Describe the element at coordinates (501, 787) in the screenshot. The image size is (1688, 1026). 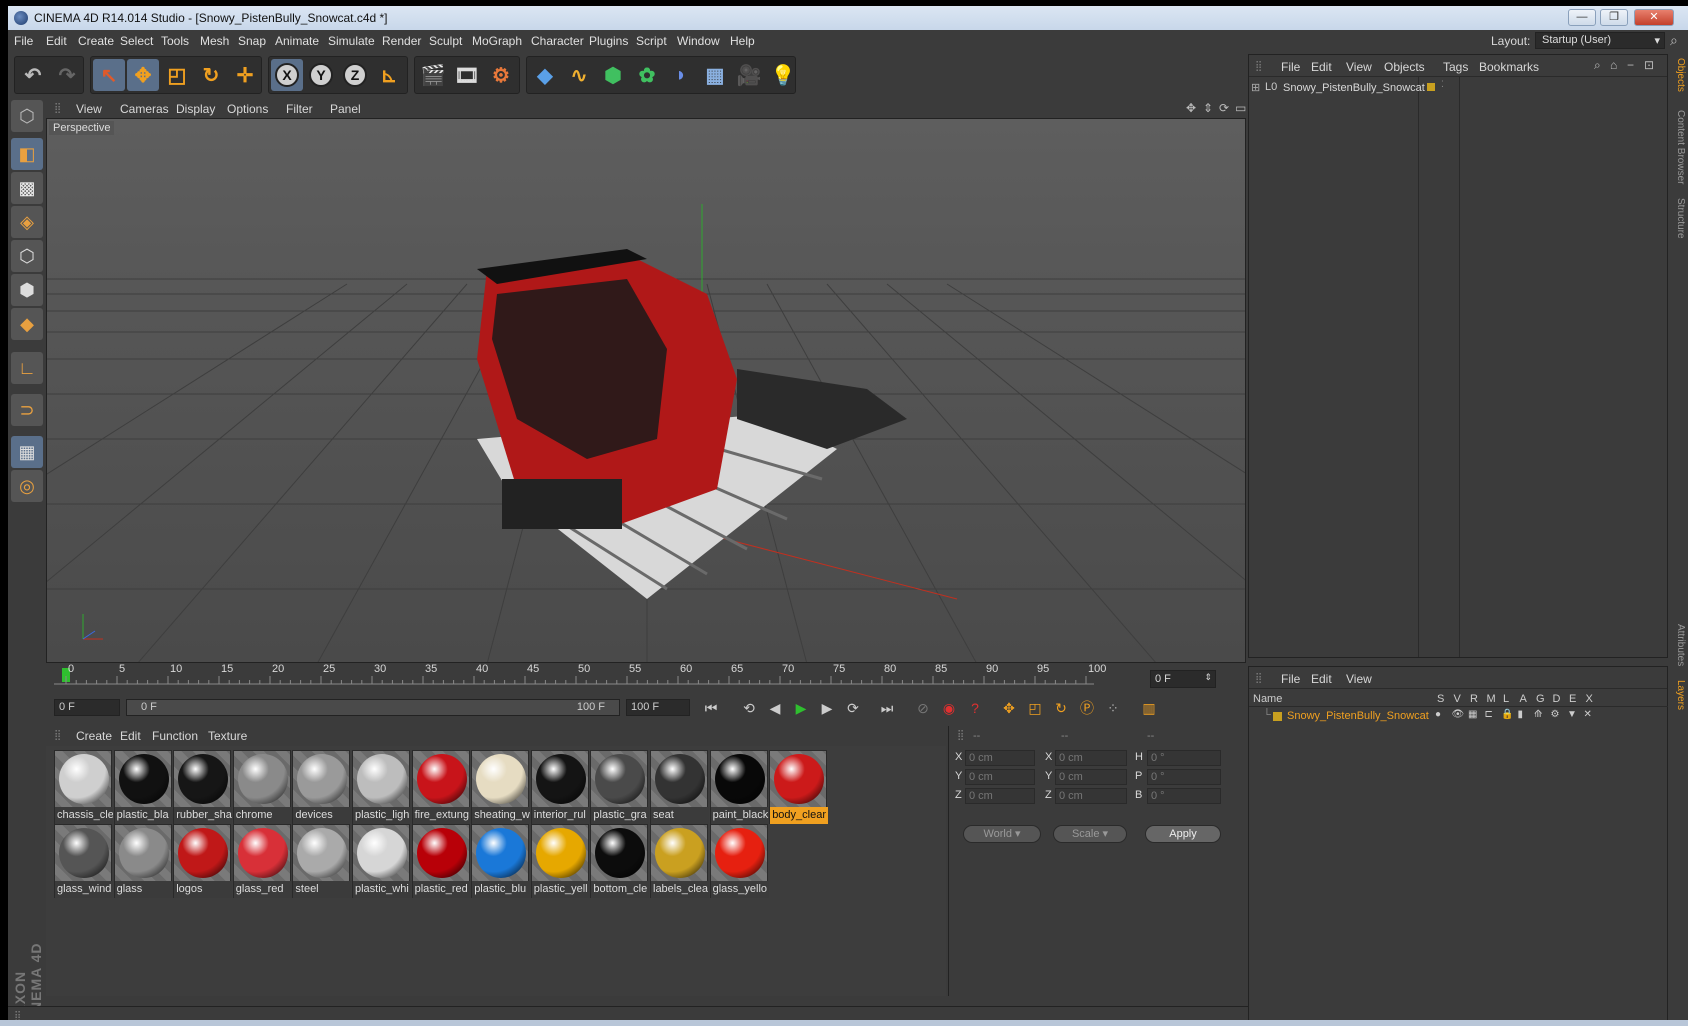
I see `material-swatch: sheating_w` at that location.